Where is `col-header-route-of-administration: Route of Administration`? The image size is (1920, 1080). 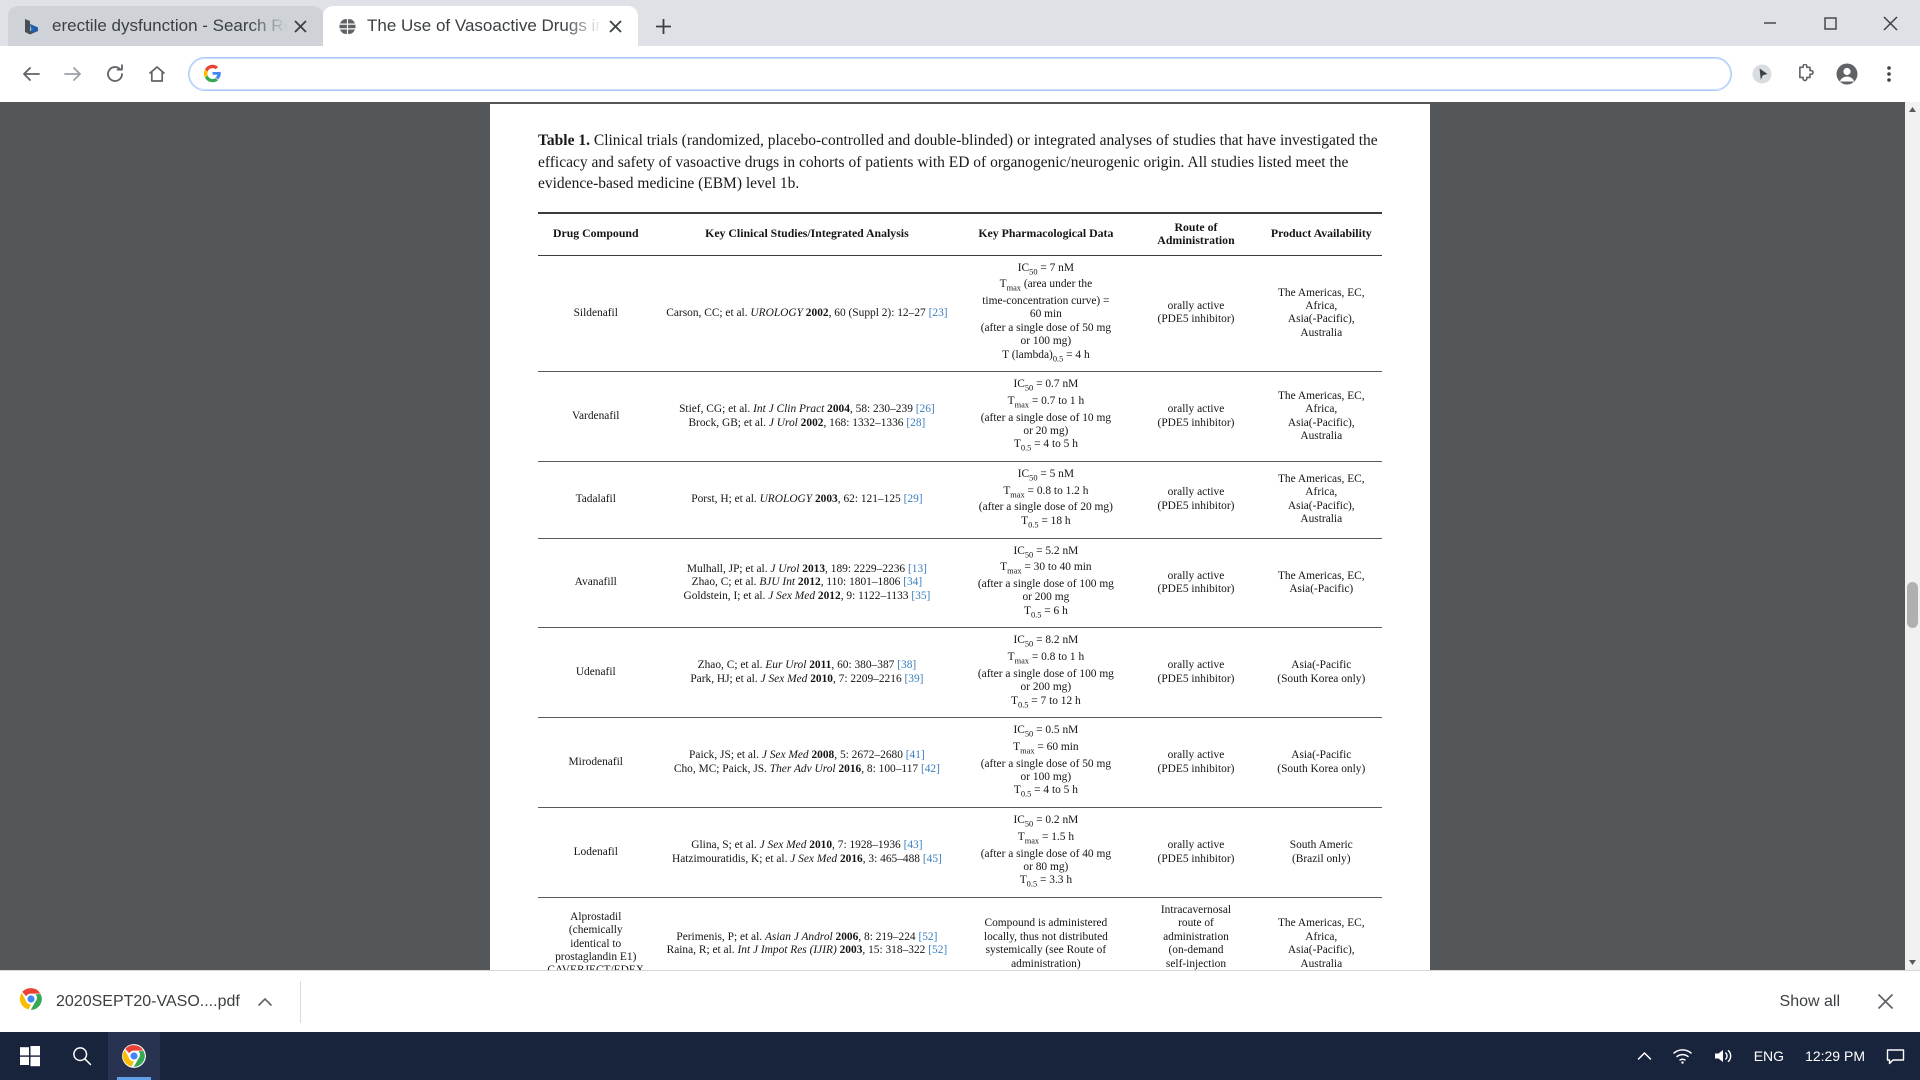 col-header-route-of-administration: Route of Administration is located at coordinates (1196, 233).